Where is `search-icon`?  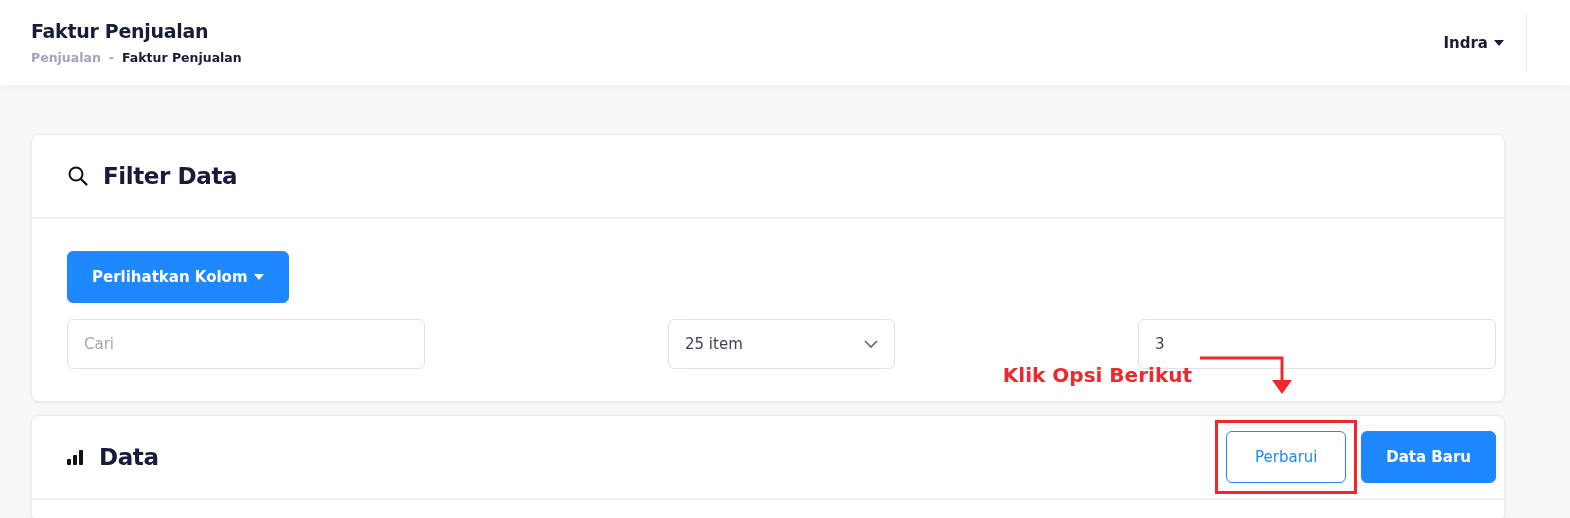
search-icon is located at coordinates (78, 176).